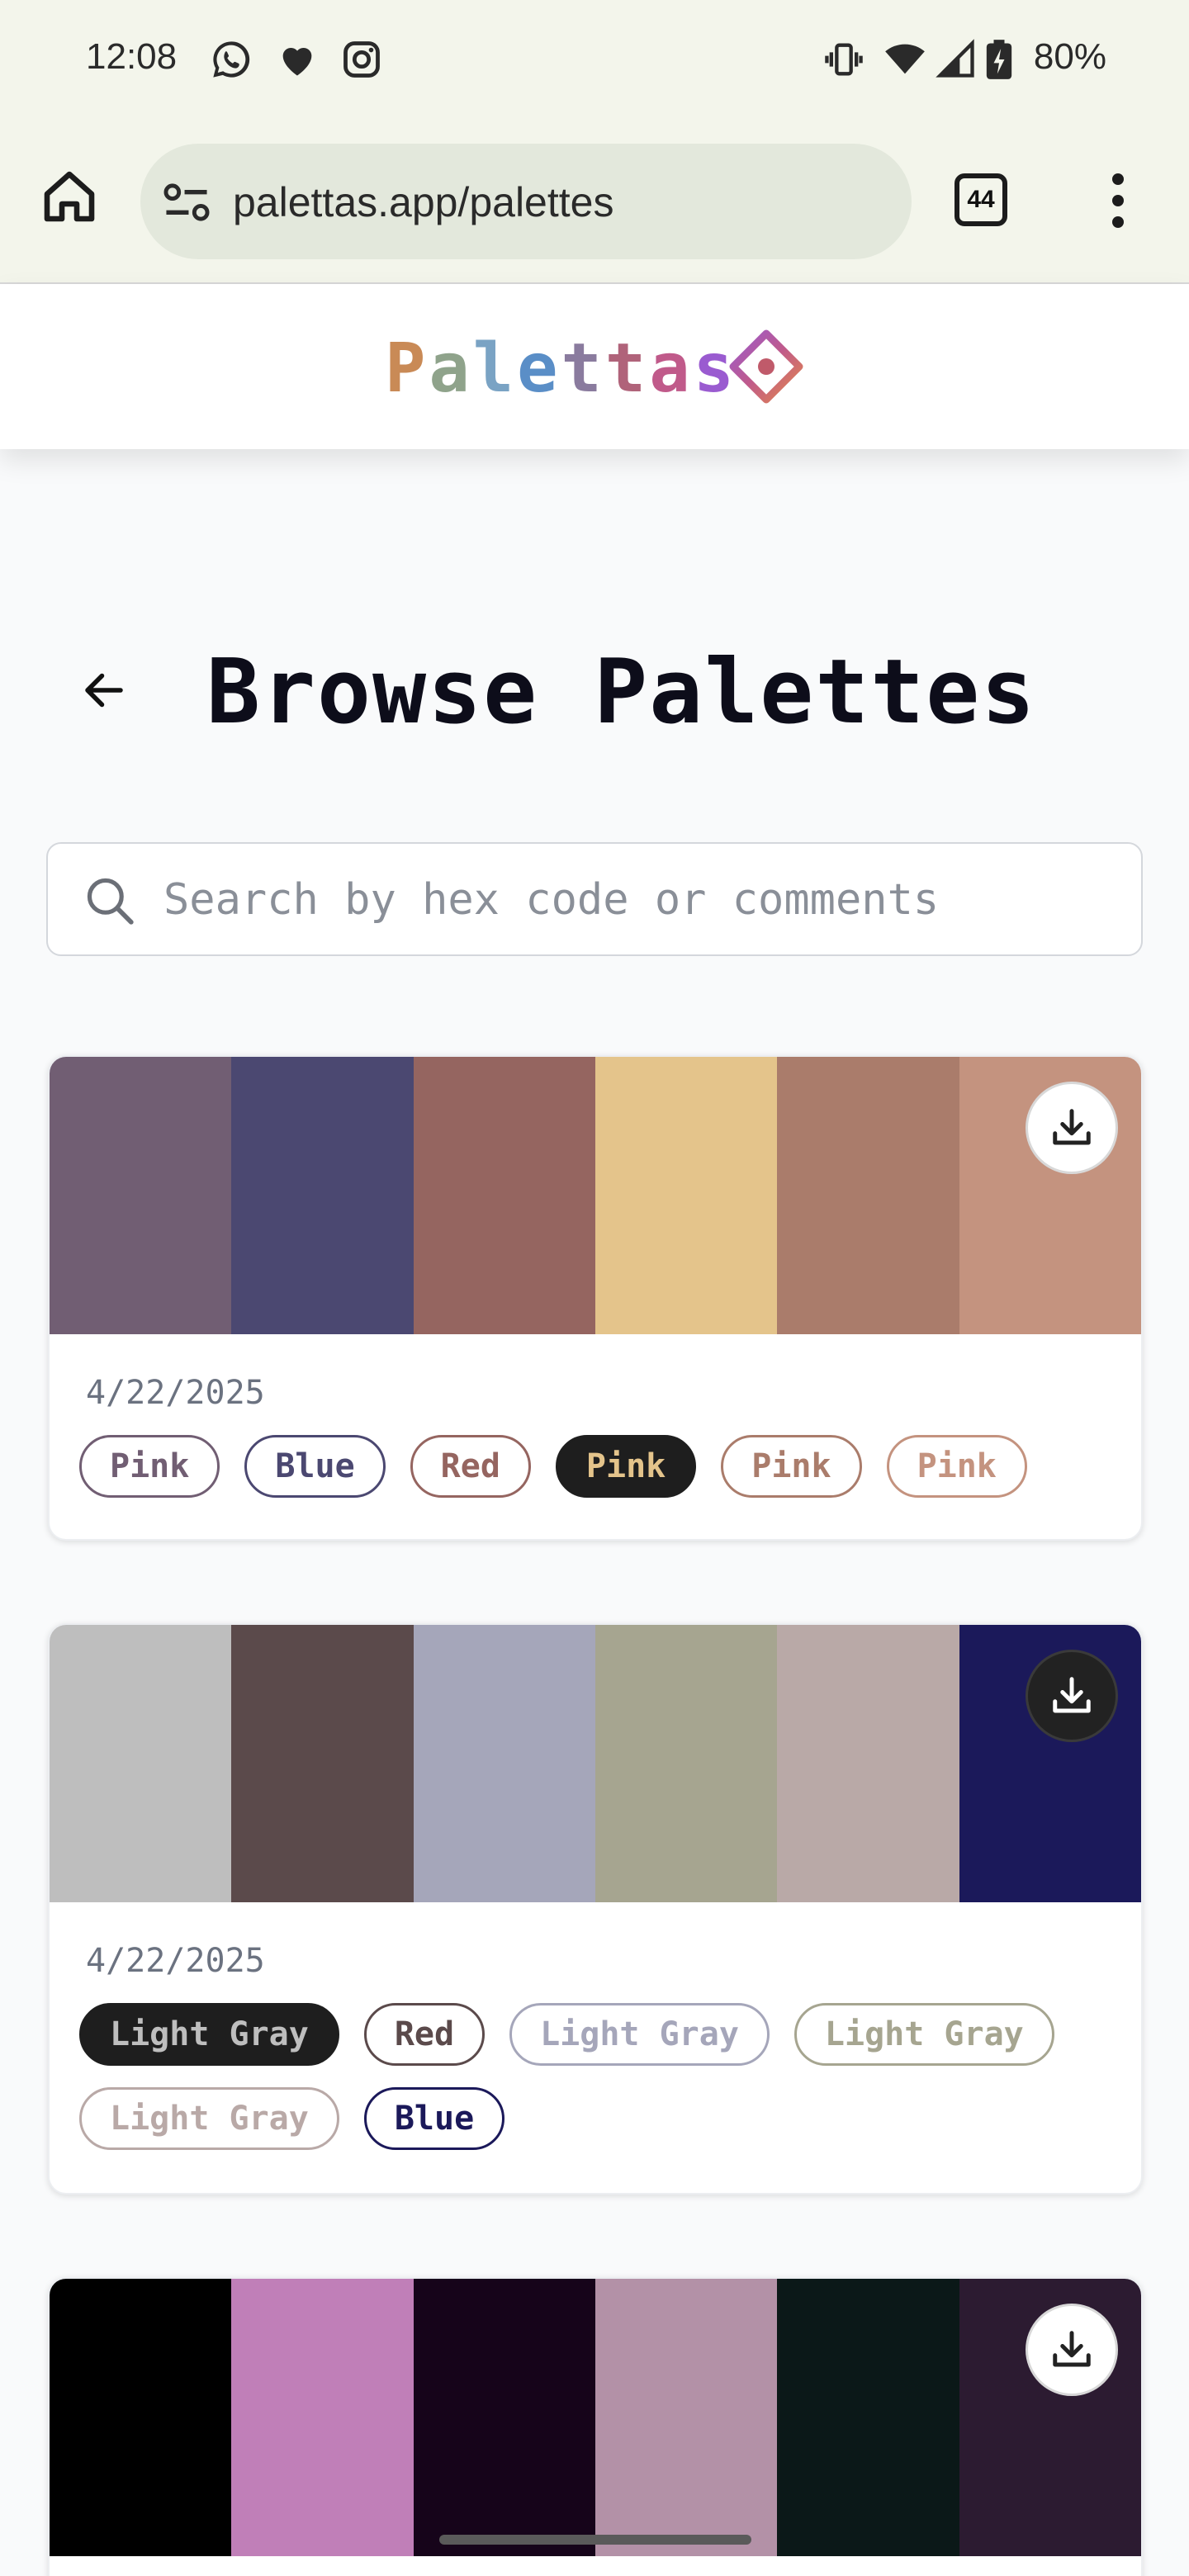  What do you see at coordinates (231, 59) in the screenshot?
I see `whatsapp-icon` at bounding box center [231, 59].